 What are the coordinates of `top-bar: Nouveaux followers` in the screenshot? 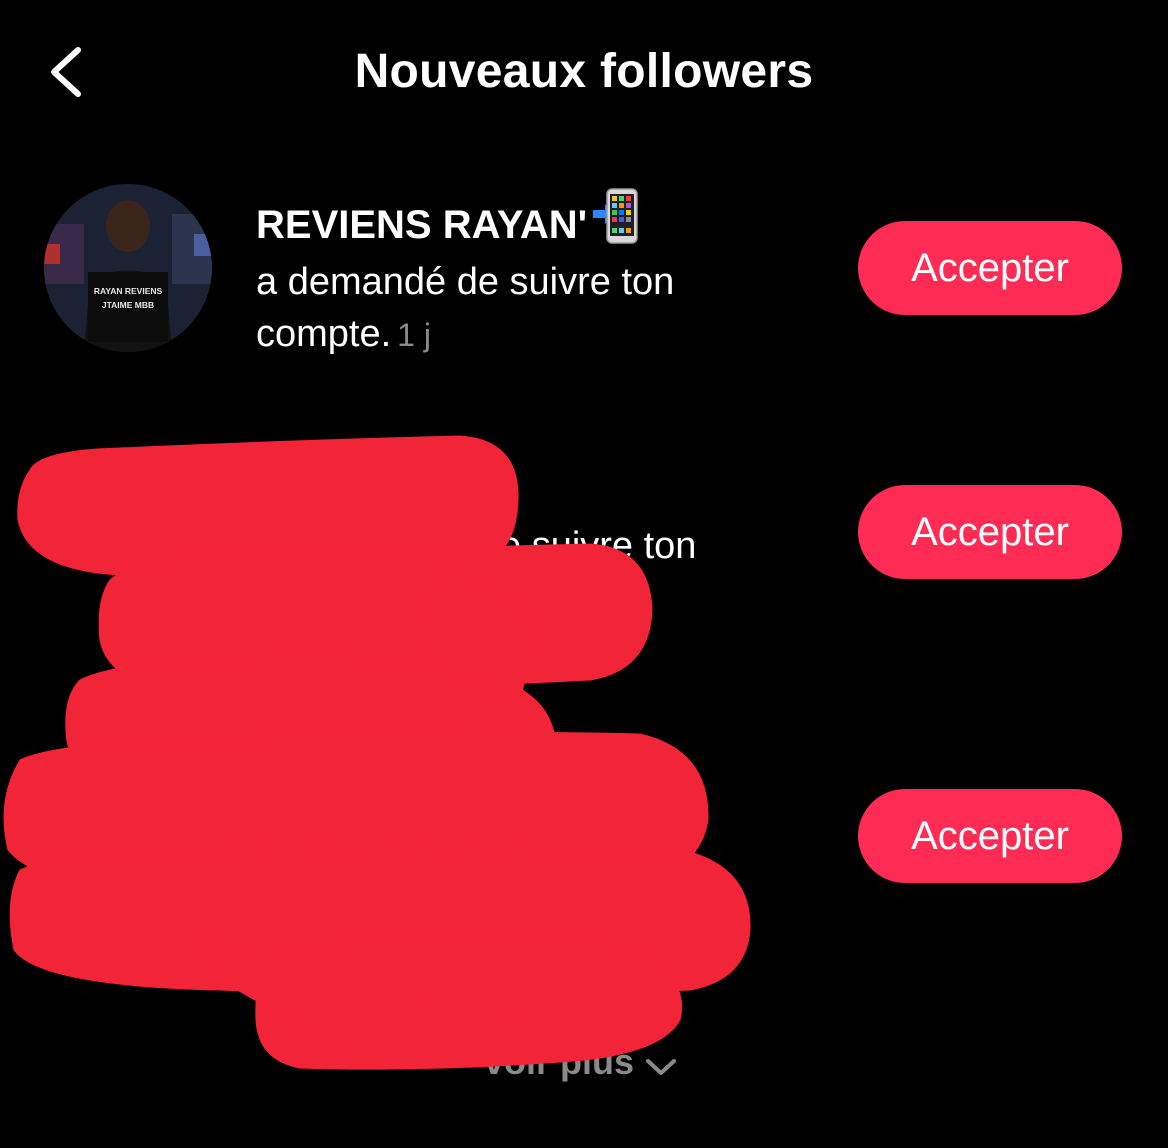 It's located at (584, 70).